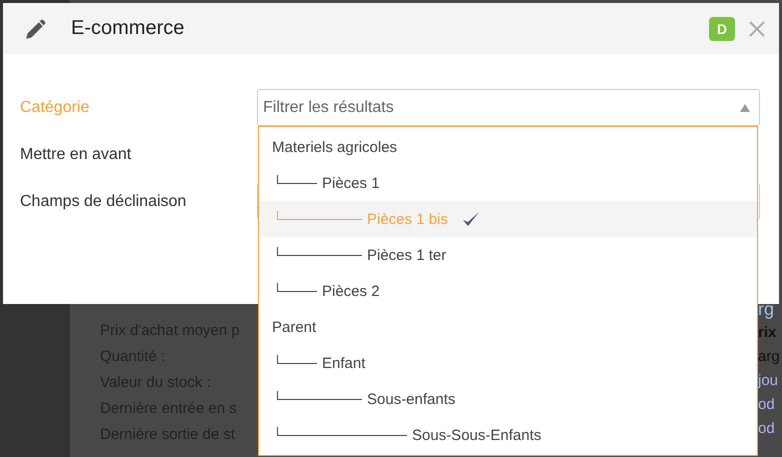  What do you see at coordinates (767, 309) in the screenshot?
I see `page-text: rg` at bounding box center [767, 309].